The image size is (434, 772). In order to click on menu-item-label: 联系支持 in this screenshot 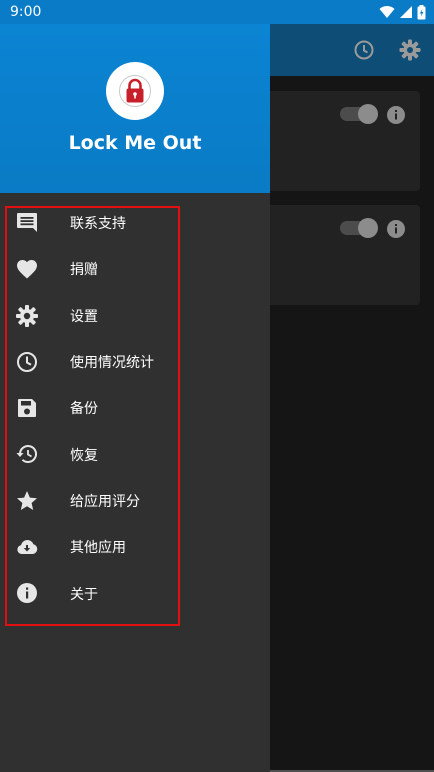, I will do `click(98, 224)`.